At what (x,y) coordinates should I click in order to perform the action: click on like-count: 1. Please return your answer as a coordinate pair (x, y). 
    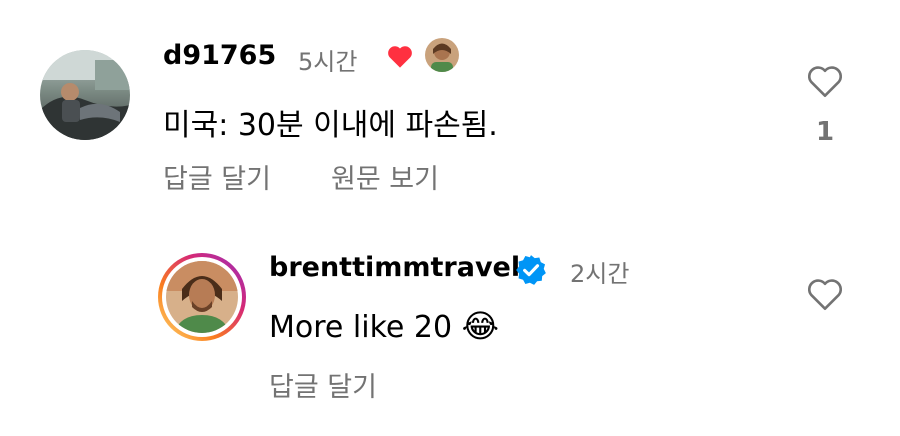
    Looking at the image, I should click on (825, 132).